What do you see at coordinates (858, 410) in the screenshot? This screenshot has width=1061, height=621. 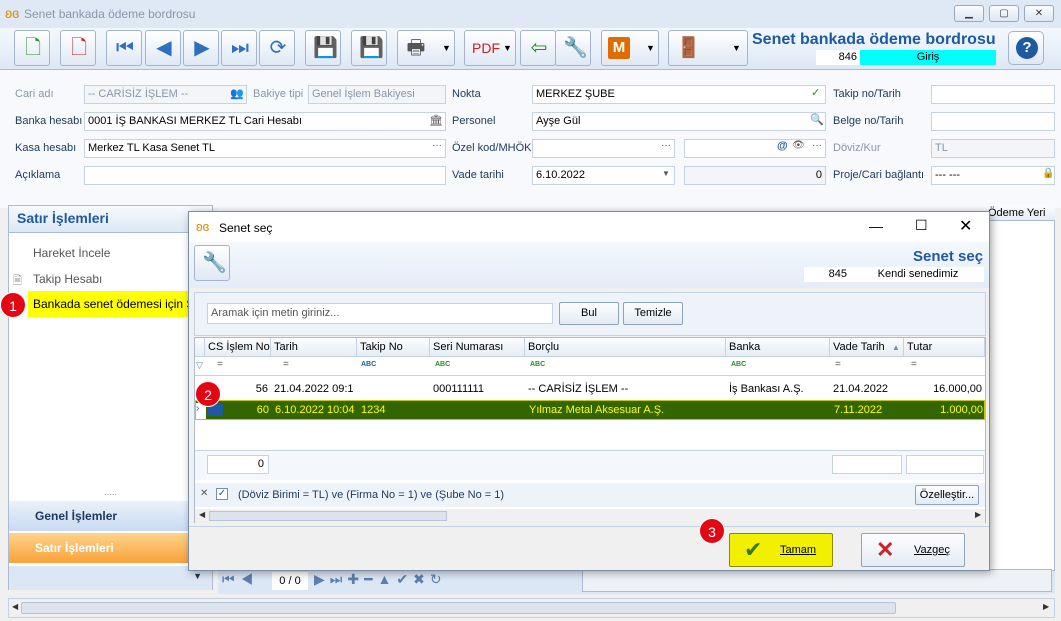 I see `cell-vade-tarih: 7.11.2022` at bounding box center [858, 410].